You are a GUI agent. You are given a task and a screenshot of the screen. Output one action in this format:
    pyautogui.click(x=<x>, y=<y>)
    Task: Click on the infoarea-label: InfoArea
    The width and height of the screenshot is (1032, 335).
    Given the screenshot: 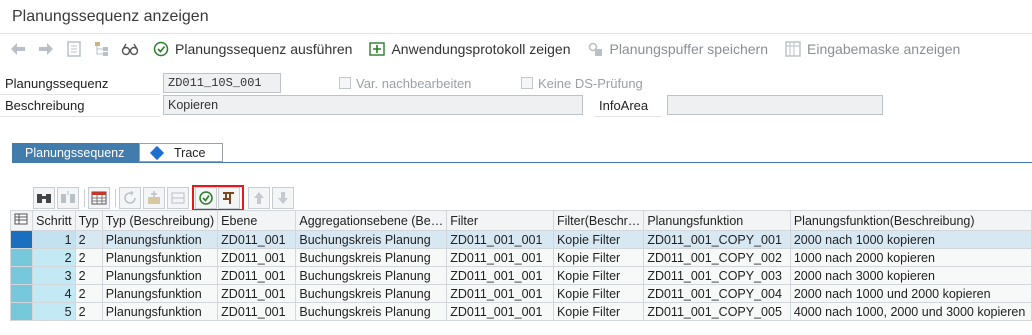 What is the action you would take?
    pyautogui.click(x=628, y=106)
    